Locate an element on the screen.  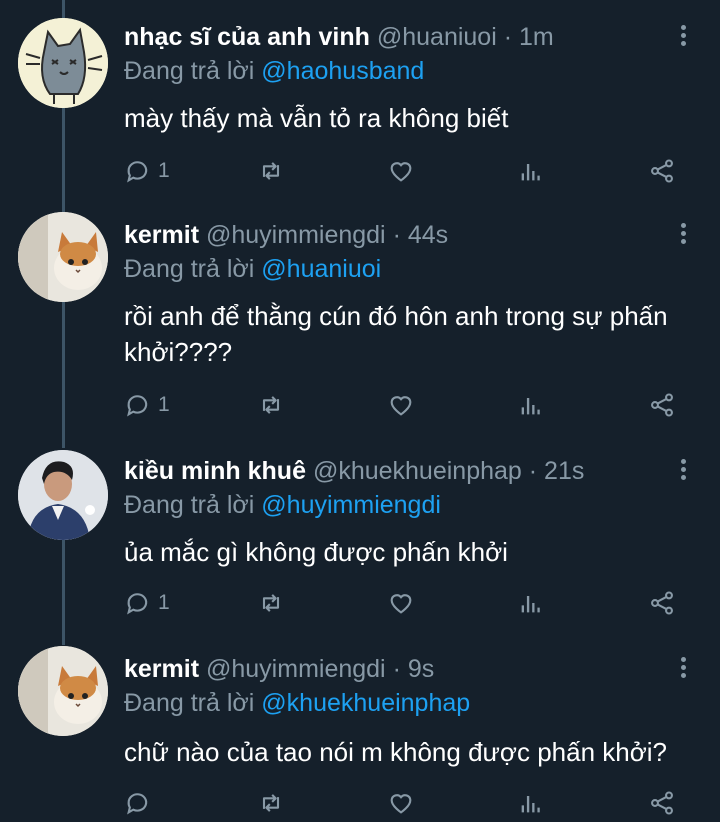
timestamp: · 21s is located at coordinates (557, 471).